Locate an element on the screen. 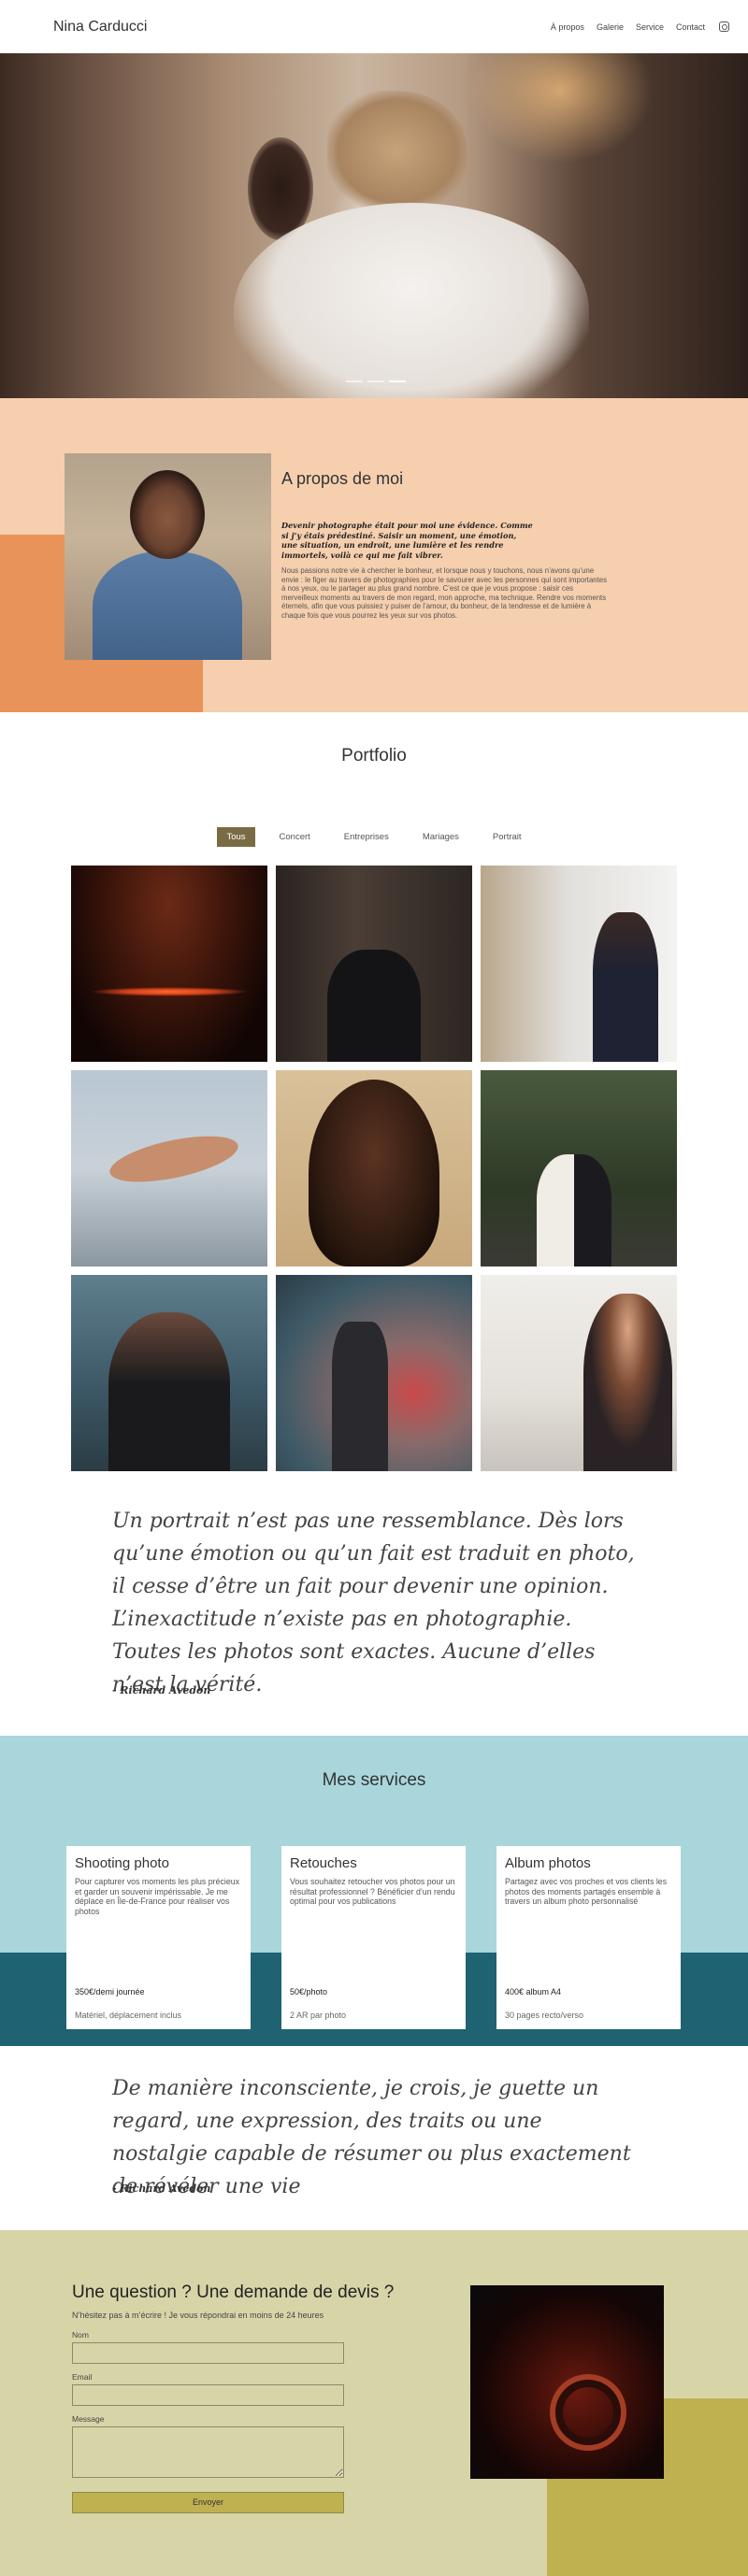 The height and width of the screenshot is (2576, 748). service-note: 30 pages recto/verso is located at coordinates (544, 2016).